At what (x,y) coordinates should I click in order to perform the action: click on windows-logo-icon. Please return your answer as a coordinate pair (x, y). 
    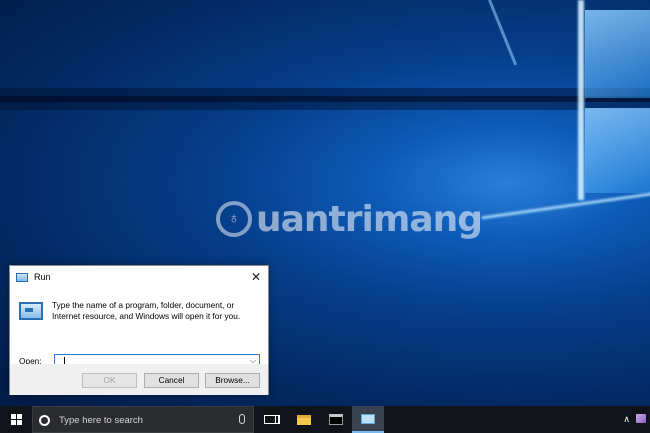
    Looking at the image, I should click on (16, 419).